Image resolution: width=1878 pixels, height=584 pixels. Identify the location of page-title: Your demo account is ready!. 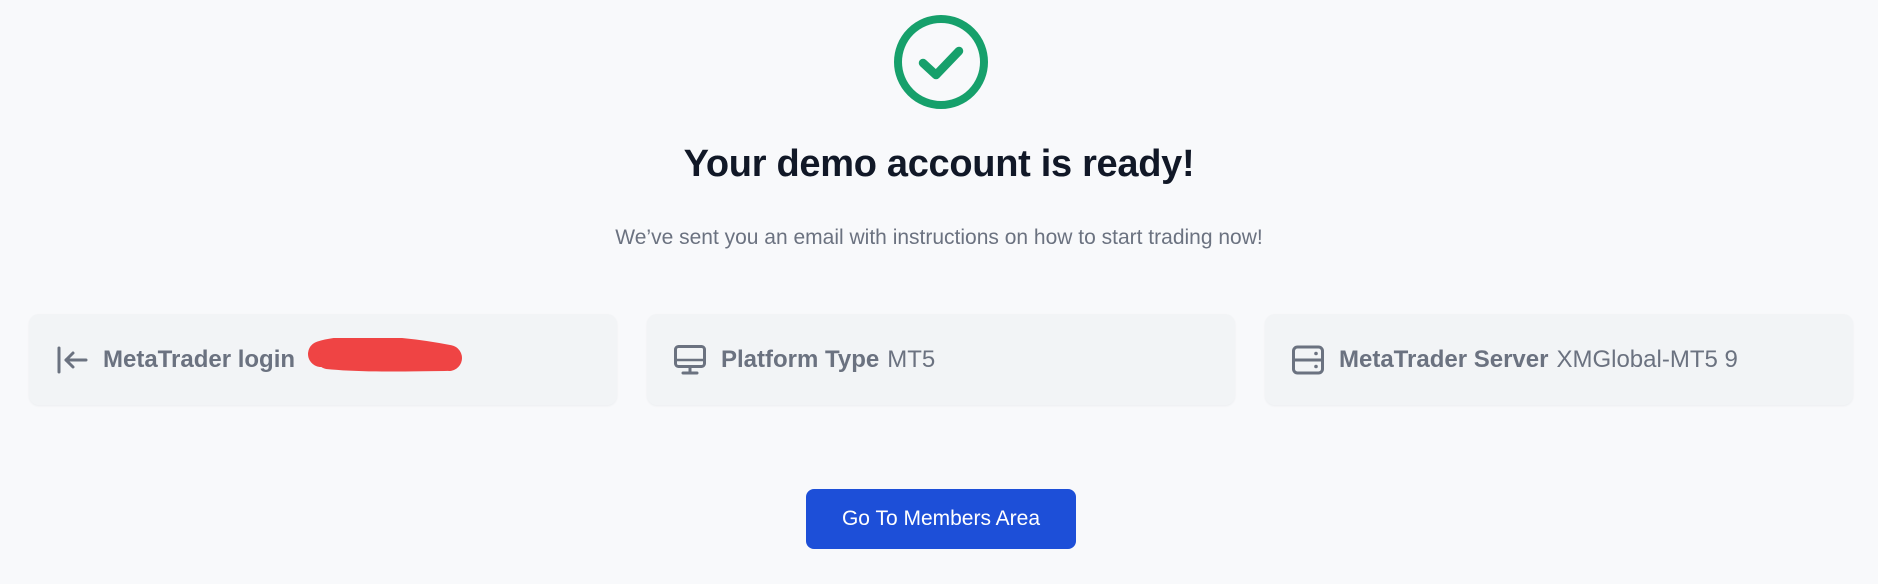
(939, 164).